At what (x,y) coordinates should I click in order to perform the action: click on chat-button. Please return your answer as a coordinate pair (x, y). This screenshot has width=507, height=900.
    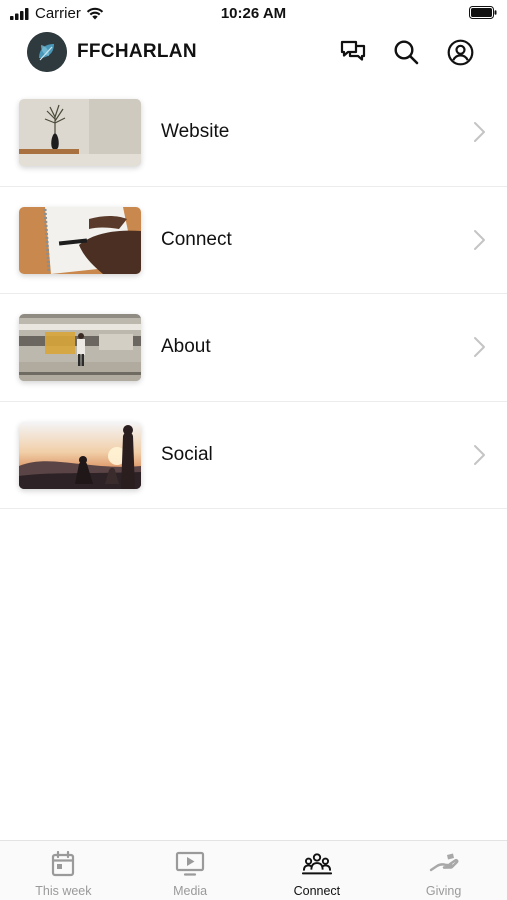
    Looking at the image, I should click on (353, 52).